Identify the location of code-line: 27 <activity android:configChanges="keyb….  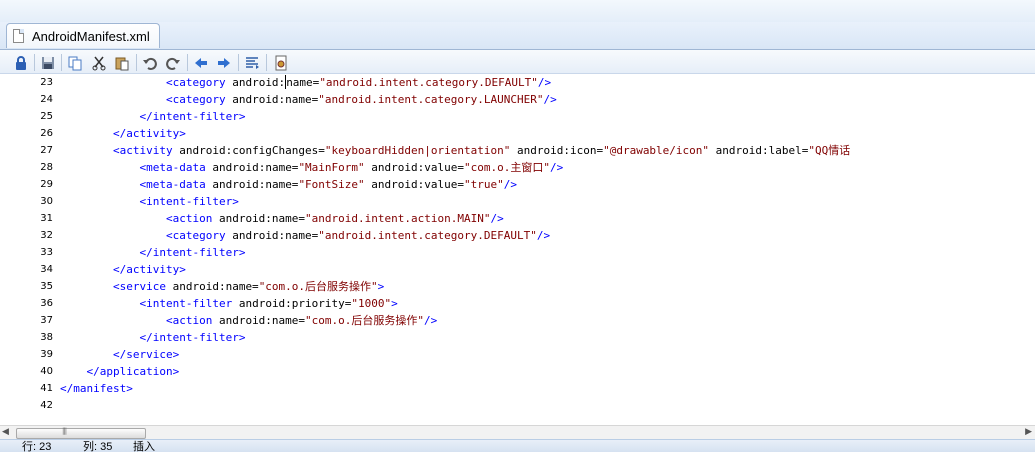
(517, 150).